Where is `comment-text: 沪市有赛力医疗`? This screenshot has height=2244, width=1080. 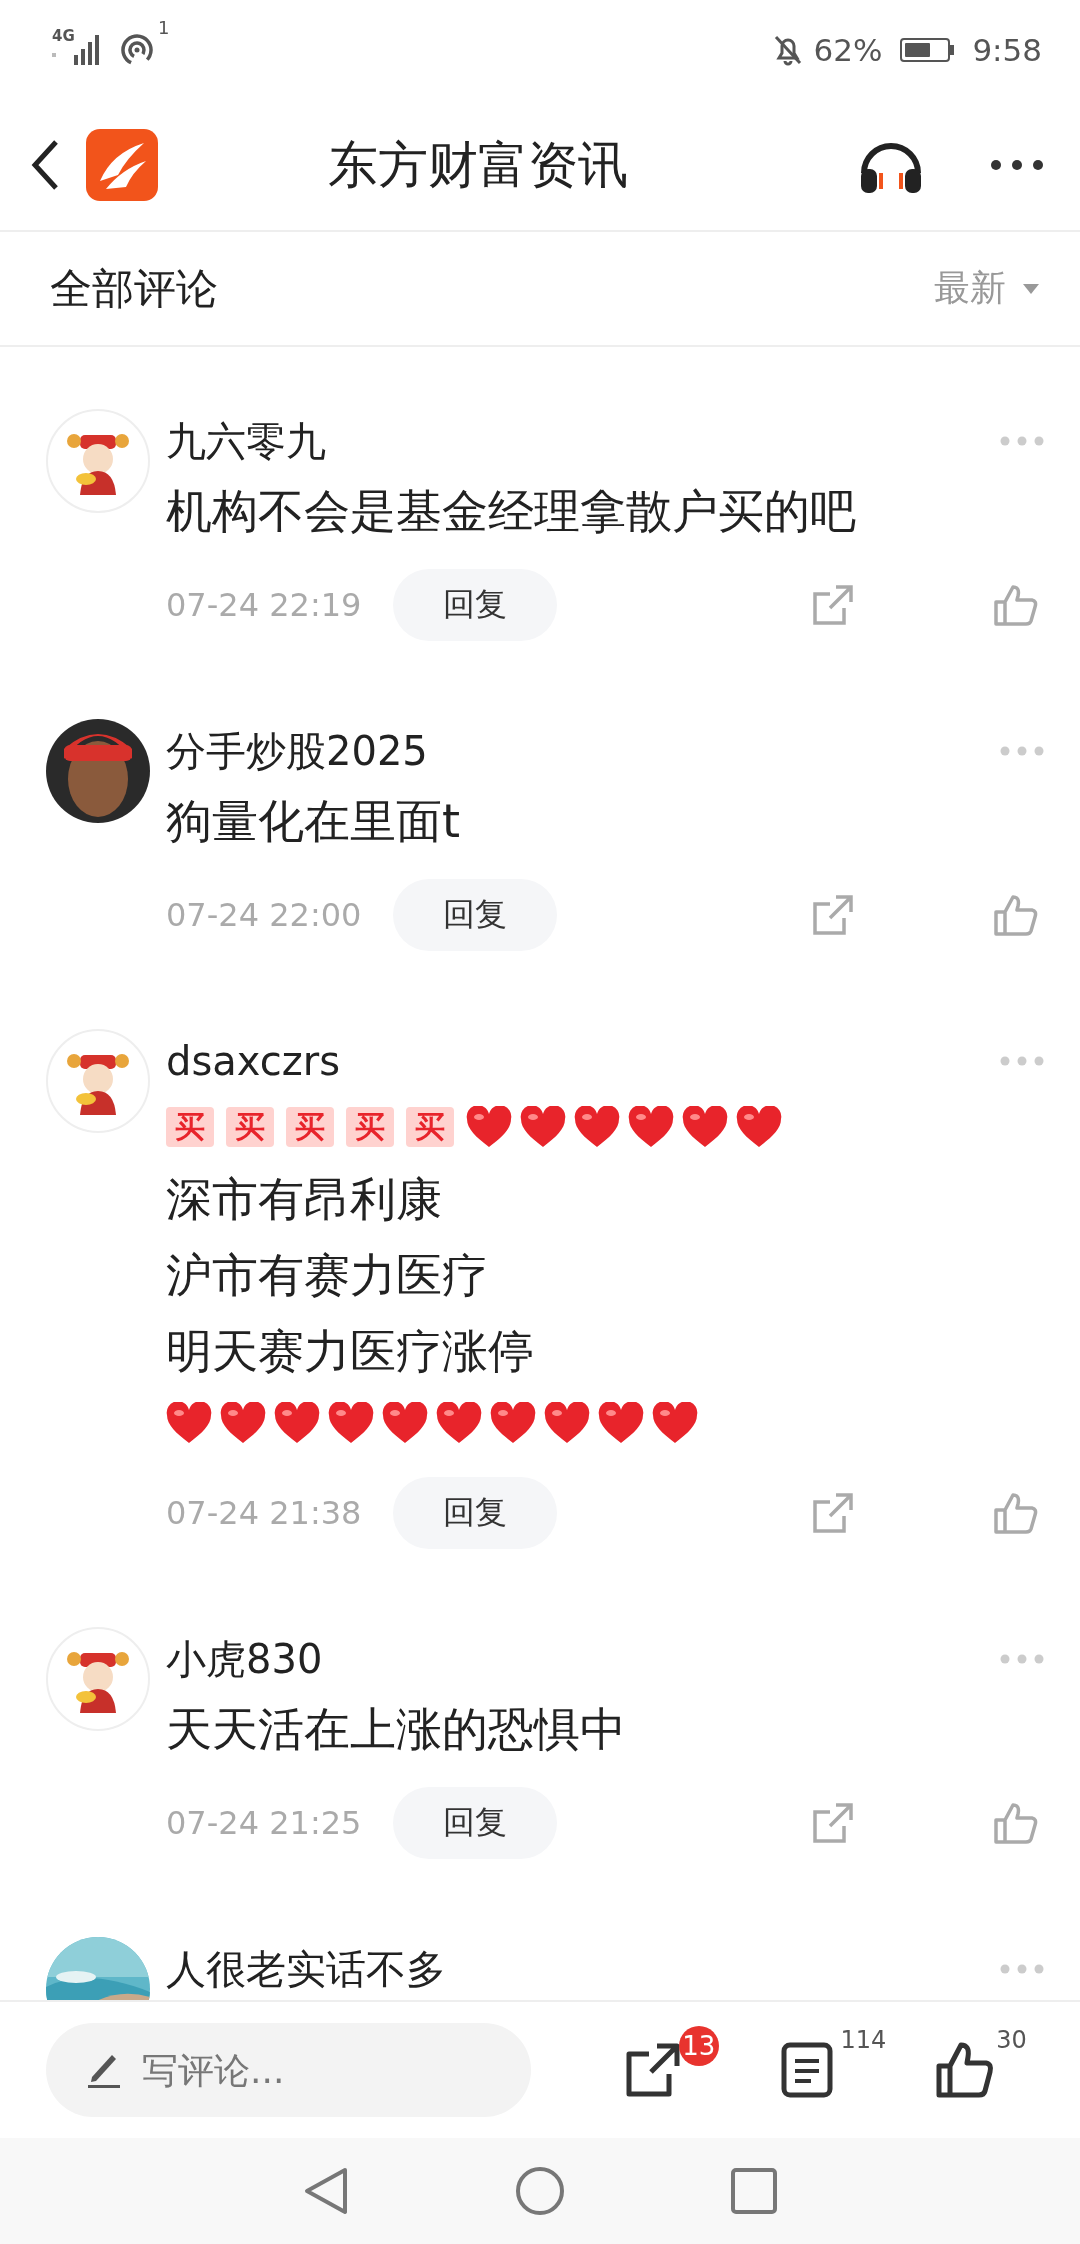 comment-text: 沪市有赛力医疗 is located at coordinates (327, 1275).